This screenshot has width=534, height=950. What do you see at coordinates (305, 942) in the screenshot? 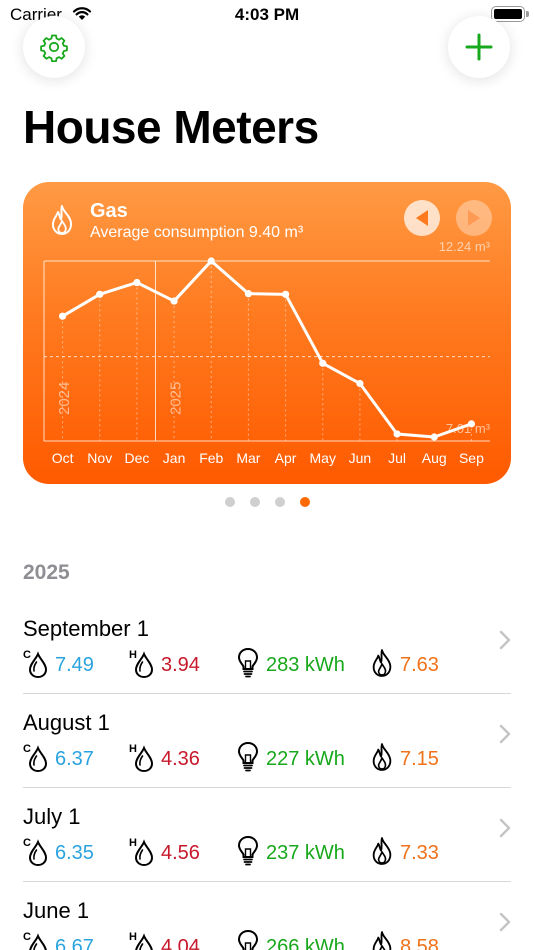
I see `electricity-value: 266 kWh` at bounding box center [305, 942].